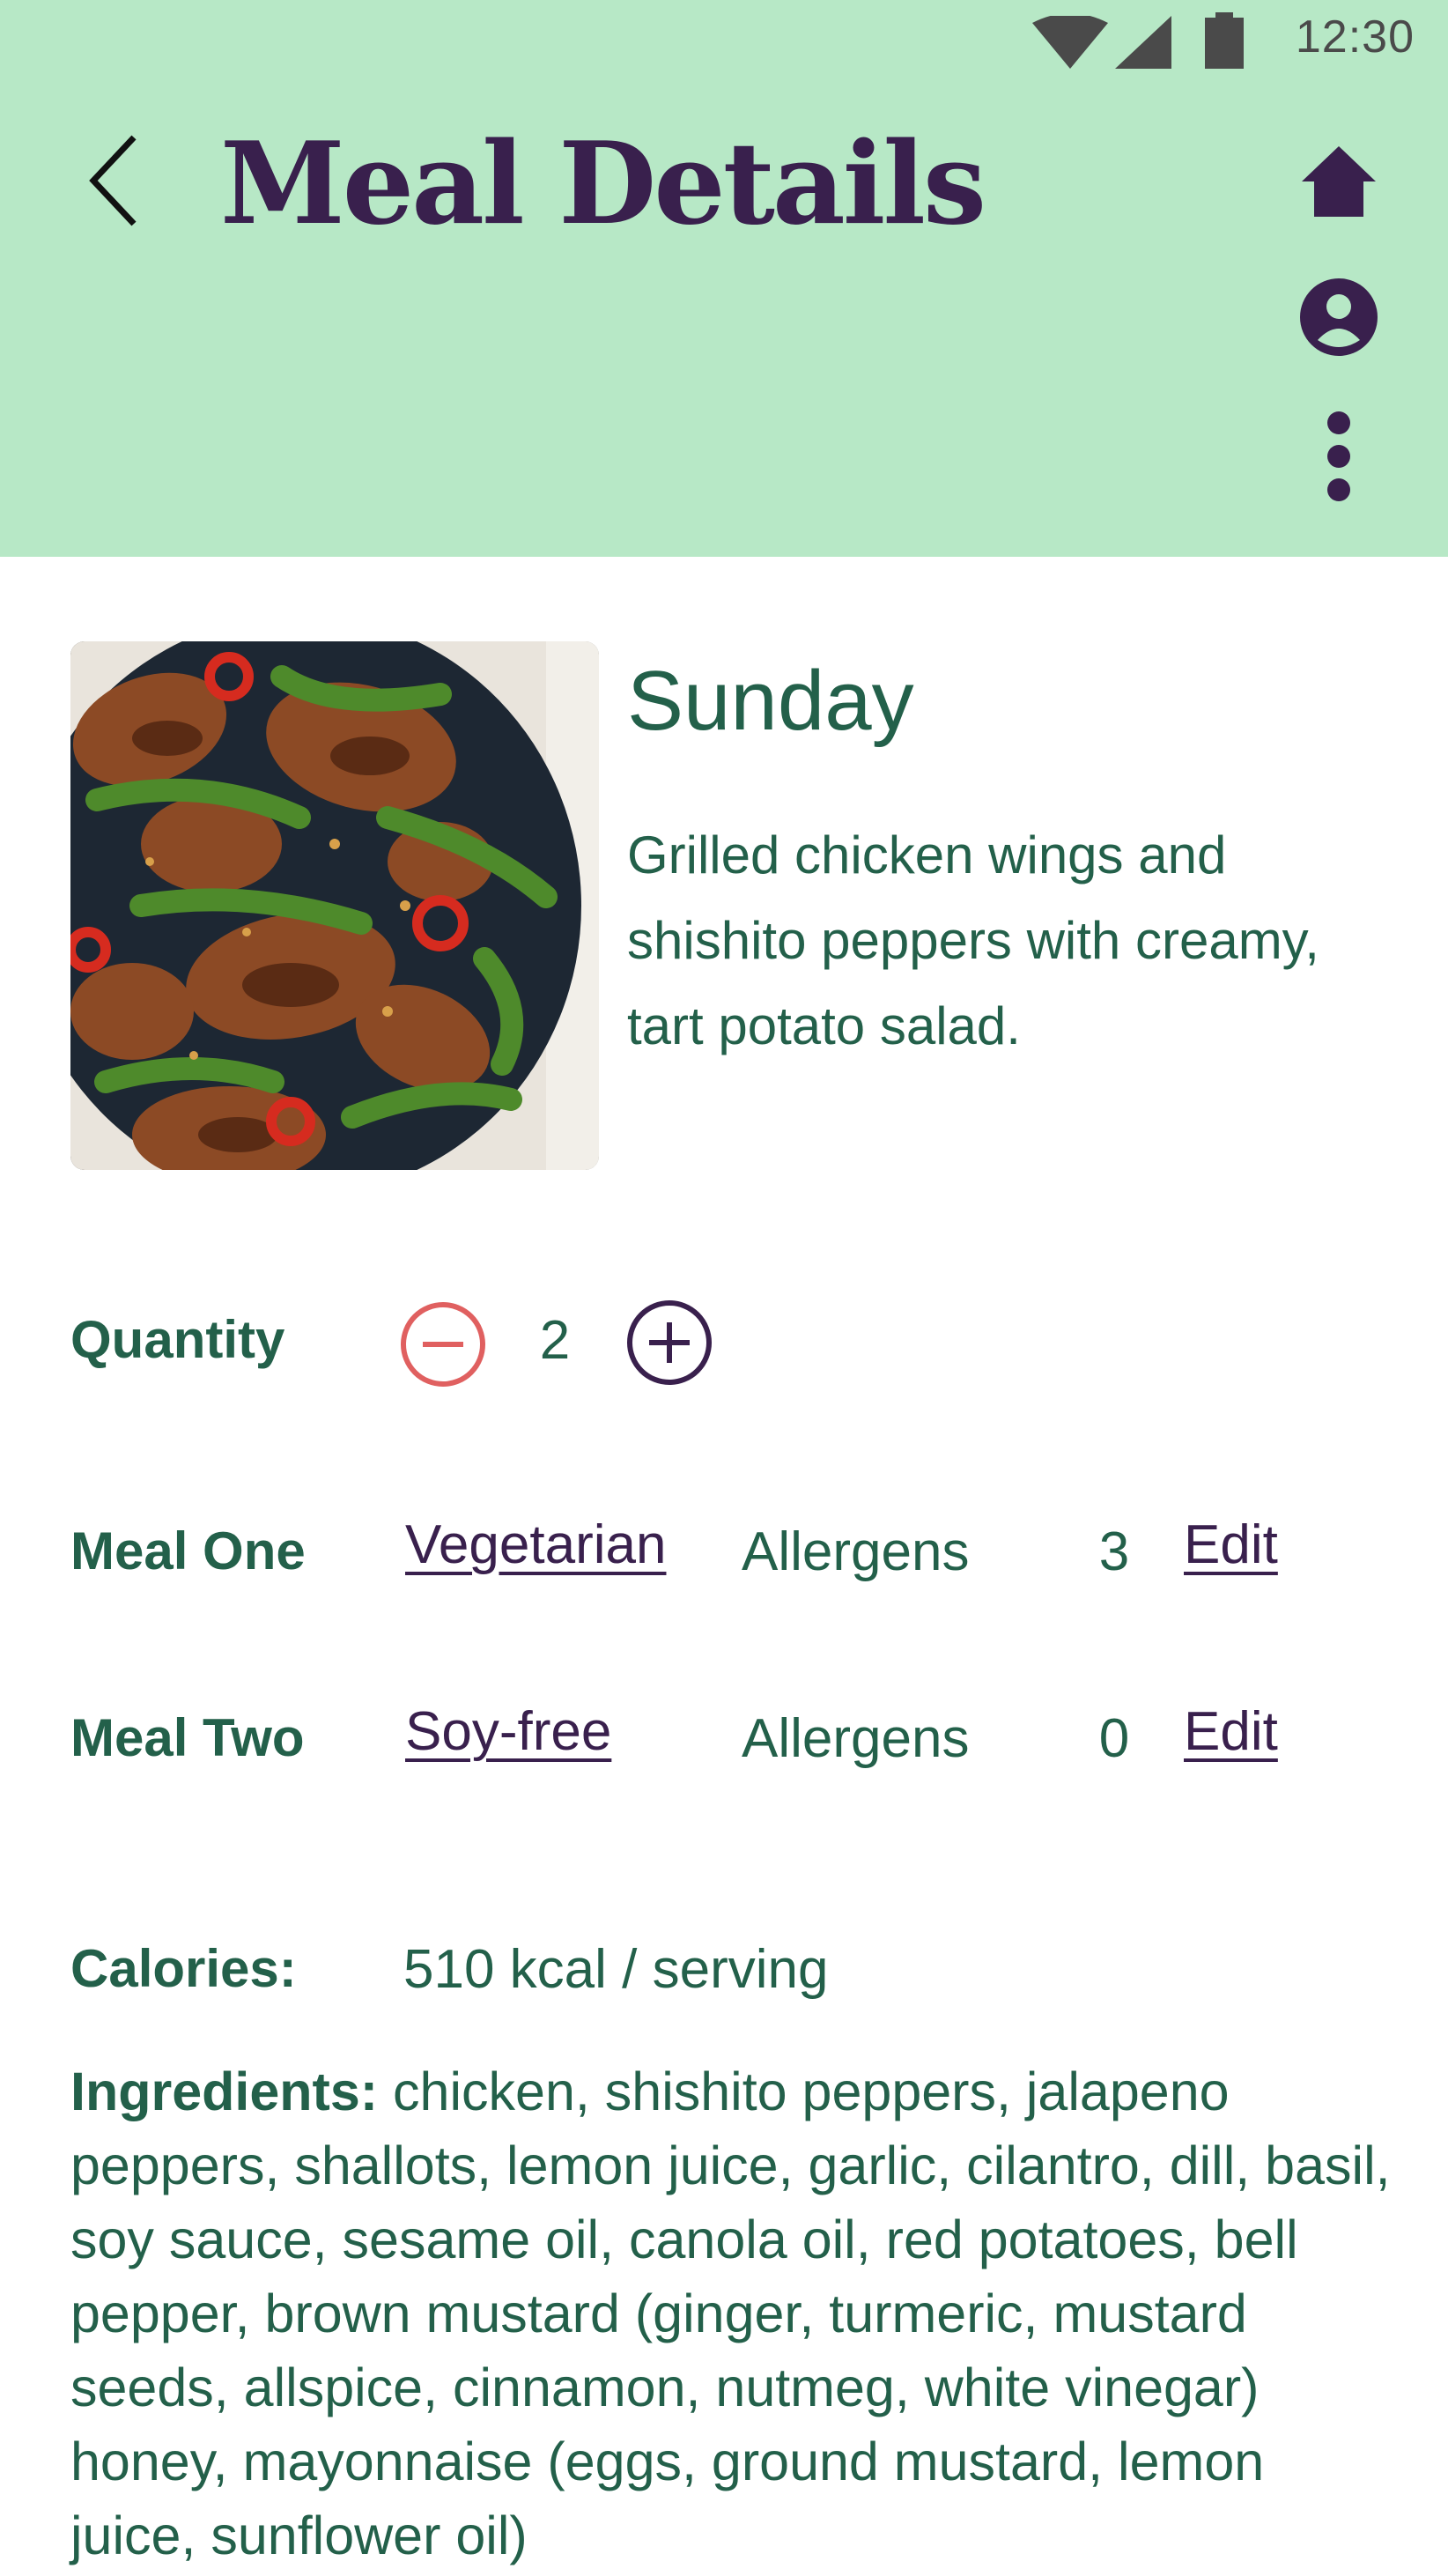 This screenshot has width=1448, height=2576. What do you see at coordinates (113, 181) in the screenshot?
I see `chevron-left-icon` at bounding box center [113, 181].